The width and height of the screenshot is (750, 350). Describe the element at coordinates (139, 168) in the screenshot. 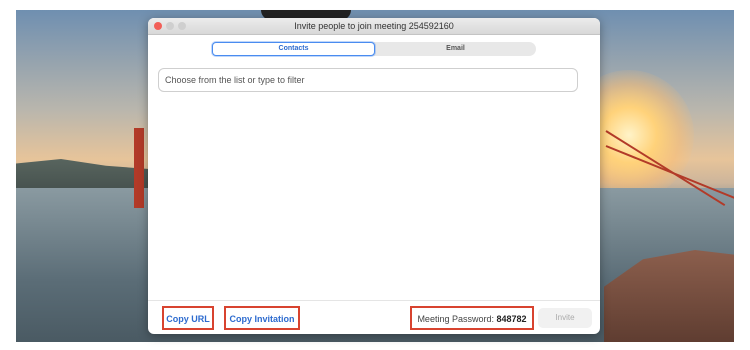

I see `bridge-tower-left` at that location.